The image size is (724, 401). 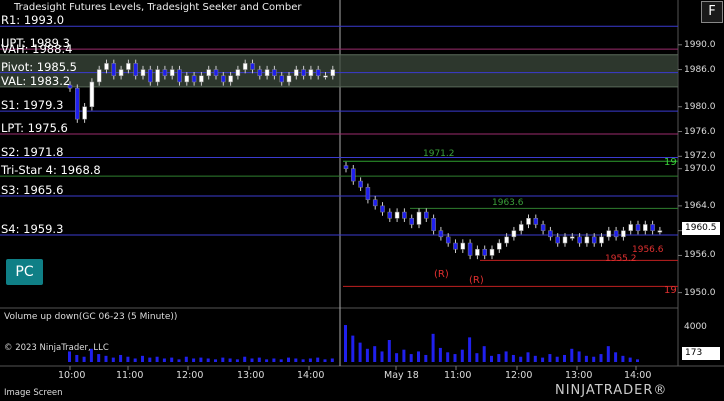 What do you see at coordinates (32, 189) in the screenshot?
I see `level-label: S3: 1965.6` at bounding box center [32, 189].